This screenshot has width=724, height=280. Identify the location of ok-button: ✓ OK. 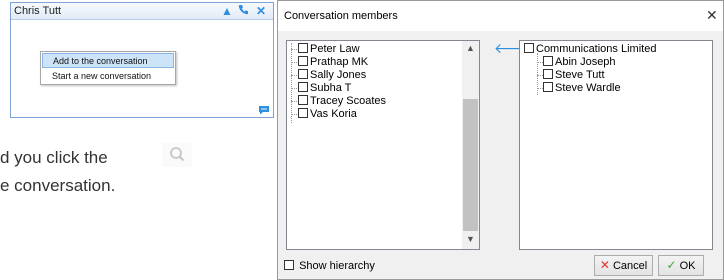
(681, 265).